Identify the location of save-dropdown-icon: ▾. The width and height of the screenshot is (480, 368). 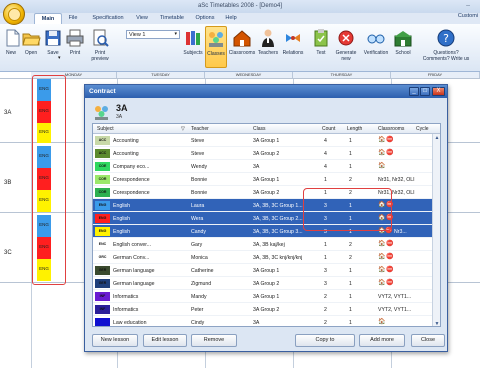
(59, 58).